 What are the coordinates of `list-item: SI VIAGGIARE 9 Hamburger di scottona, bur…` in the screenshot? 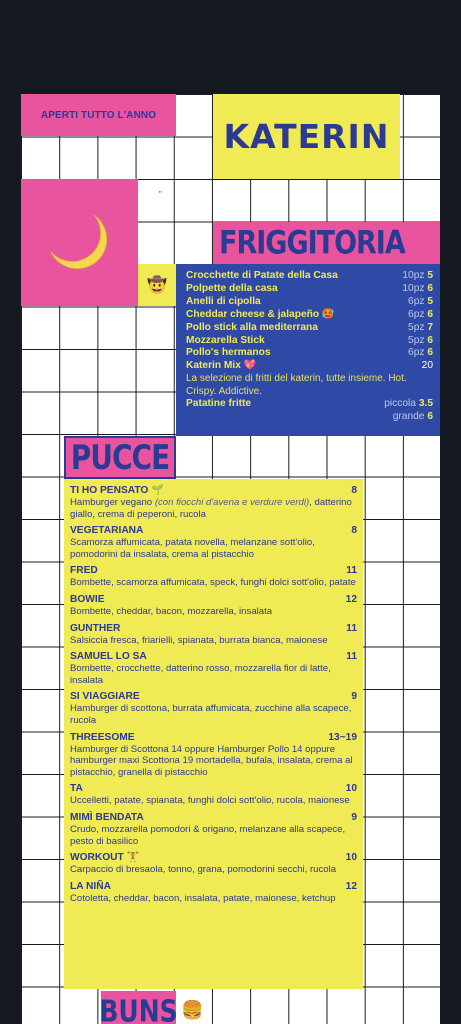 It's located at (213, 708).